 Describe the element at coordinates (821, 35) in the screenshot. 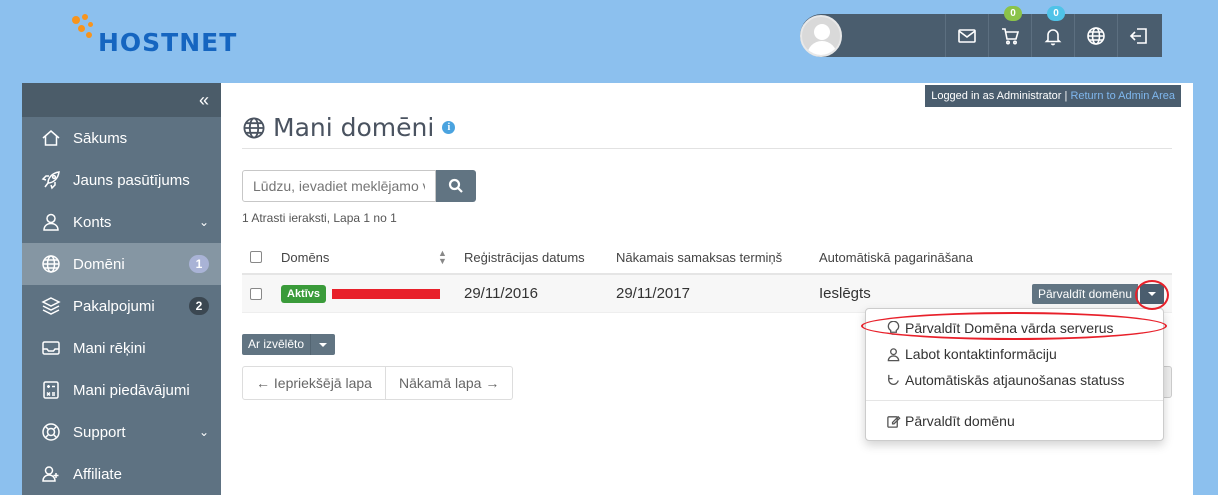

I see `avatar` at that location.